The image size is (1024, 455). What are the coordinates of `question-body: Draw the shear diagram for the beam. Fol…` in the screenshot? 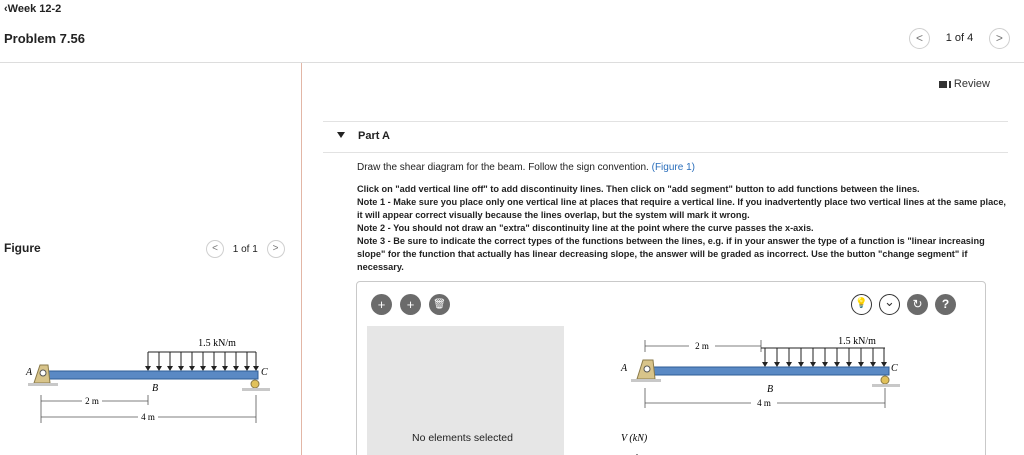 It's located at (503, 167).